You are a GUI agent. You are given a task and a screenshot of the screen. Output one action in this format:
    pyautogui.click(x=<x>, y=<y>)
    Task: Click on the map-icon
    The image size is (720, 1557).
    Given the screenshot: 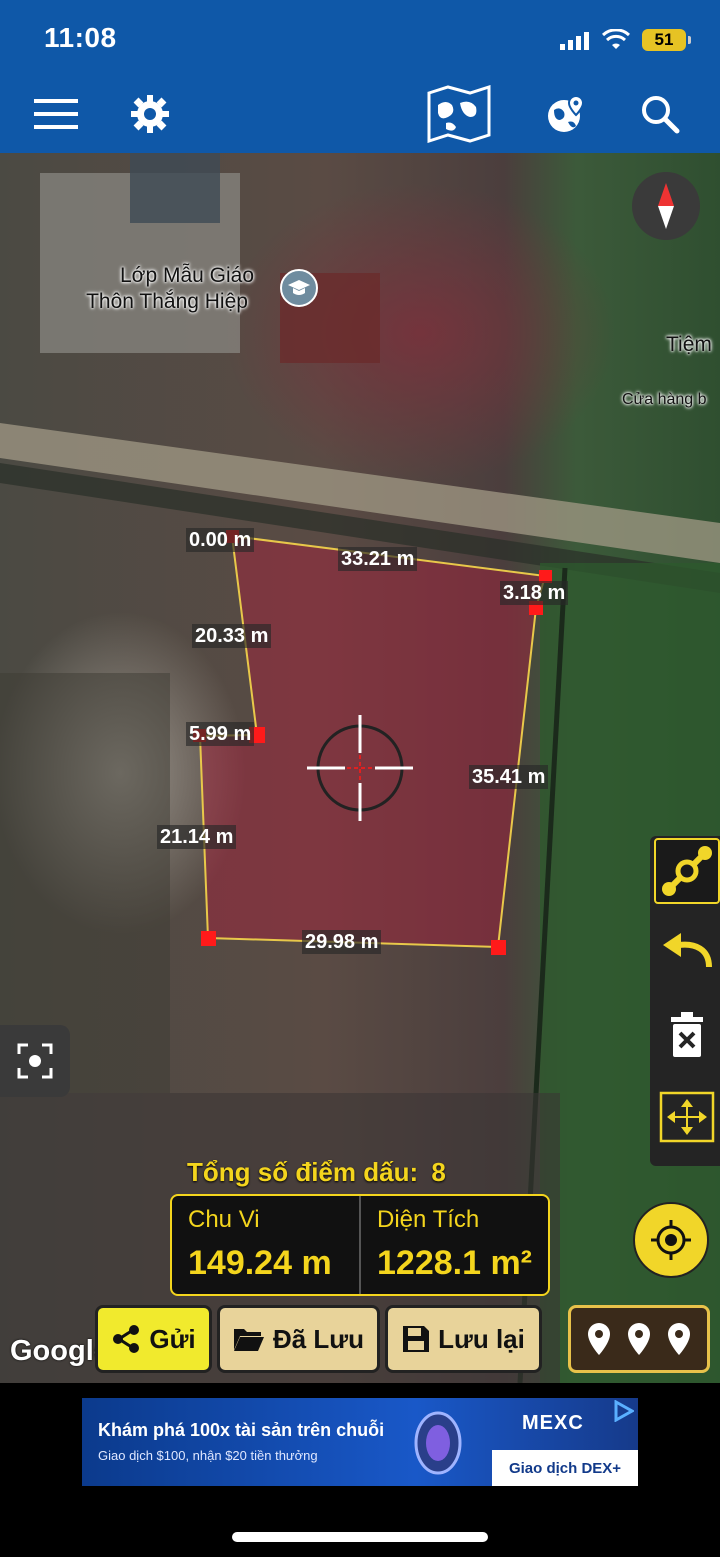 What is the action you would take?
    pyautogui.click(x=459, y=114)
    